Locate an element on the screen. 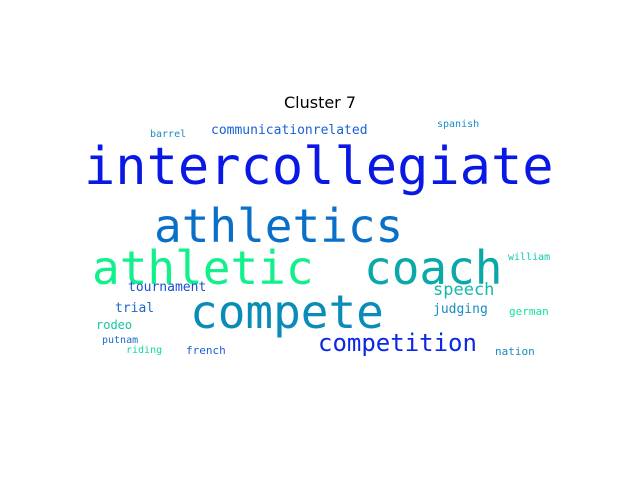 This screenshot has width=640, height=480. word-trial: trial is located at coordinates (135, 308).